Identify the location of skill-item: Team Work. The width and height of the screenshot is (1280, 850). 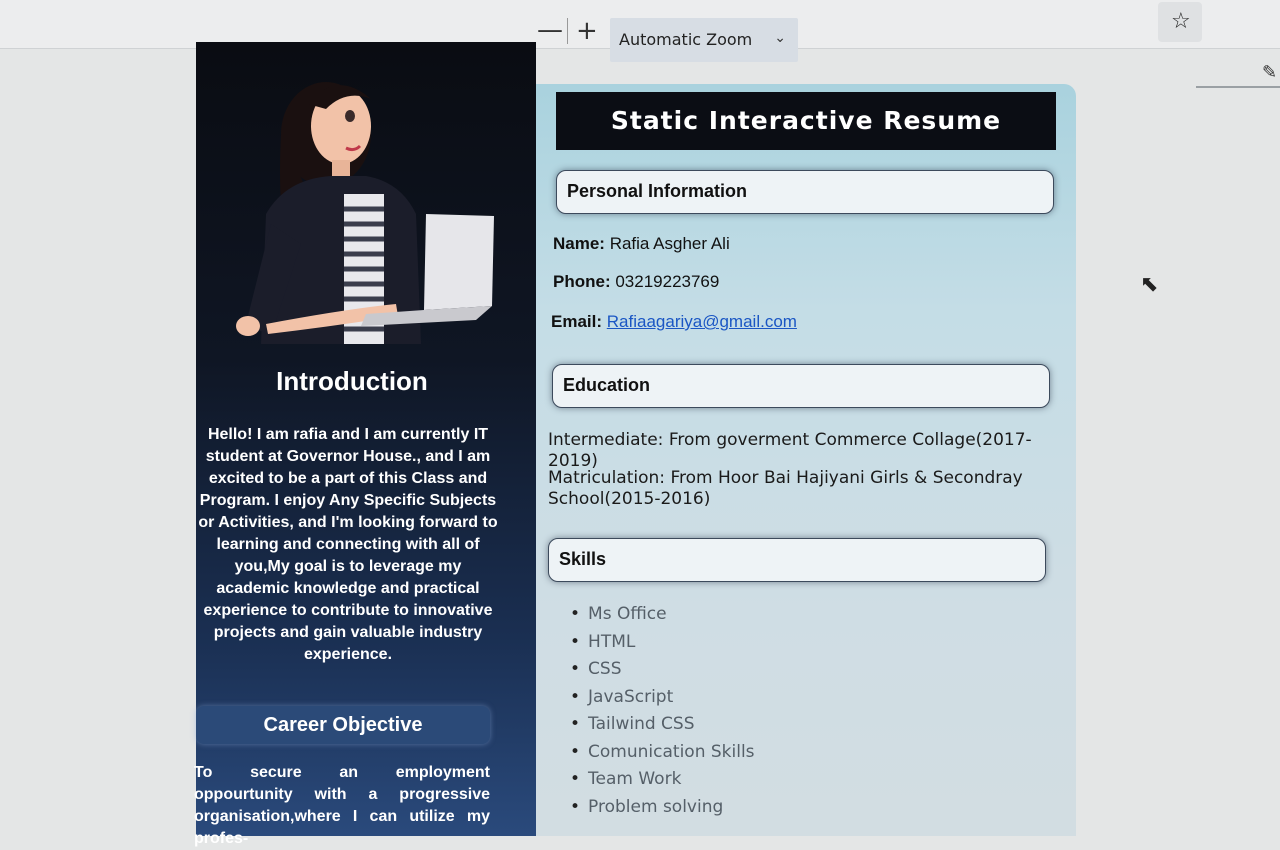
(662, 782).